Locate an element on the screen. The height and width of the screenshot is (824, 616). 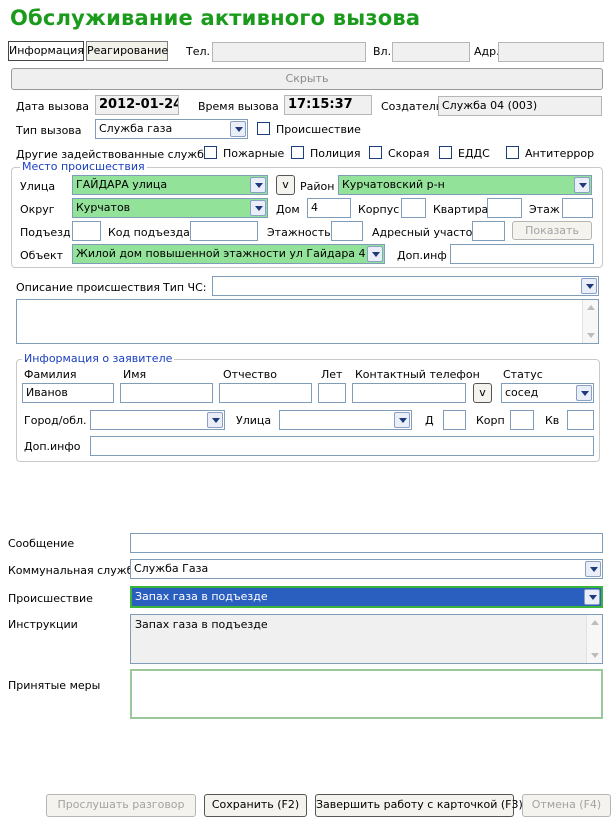
page-title: Обслуживание активного вызова is located at coordinates (215, 18).